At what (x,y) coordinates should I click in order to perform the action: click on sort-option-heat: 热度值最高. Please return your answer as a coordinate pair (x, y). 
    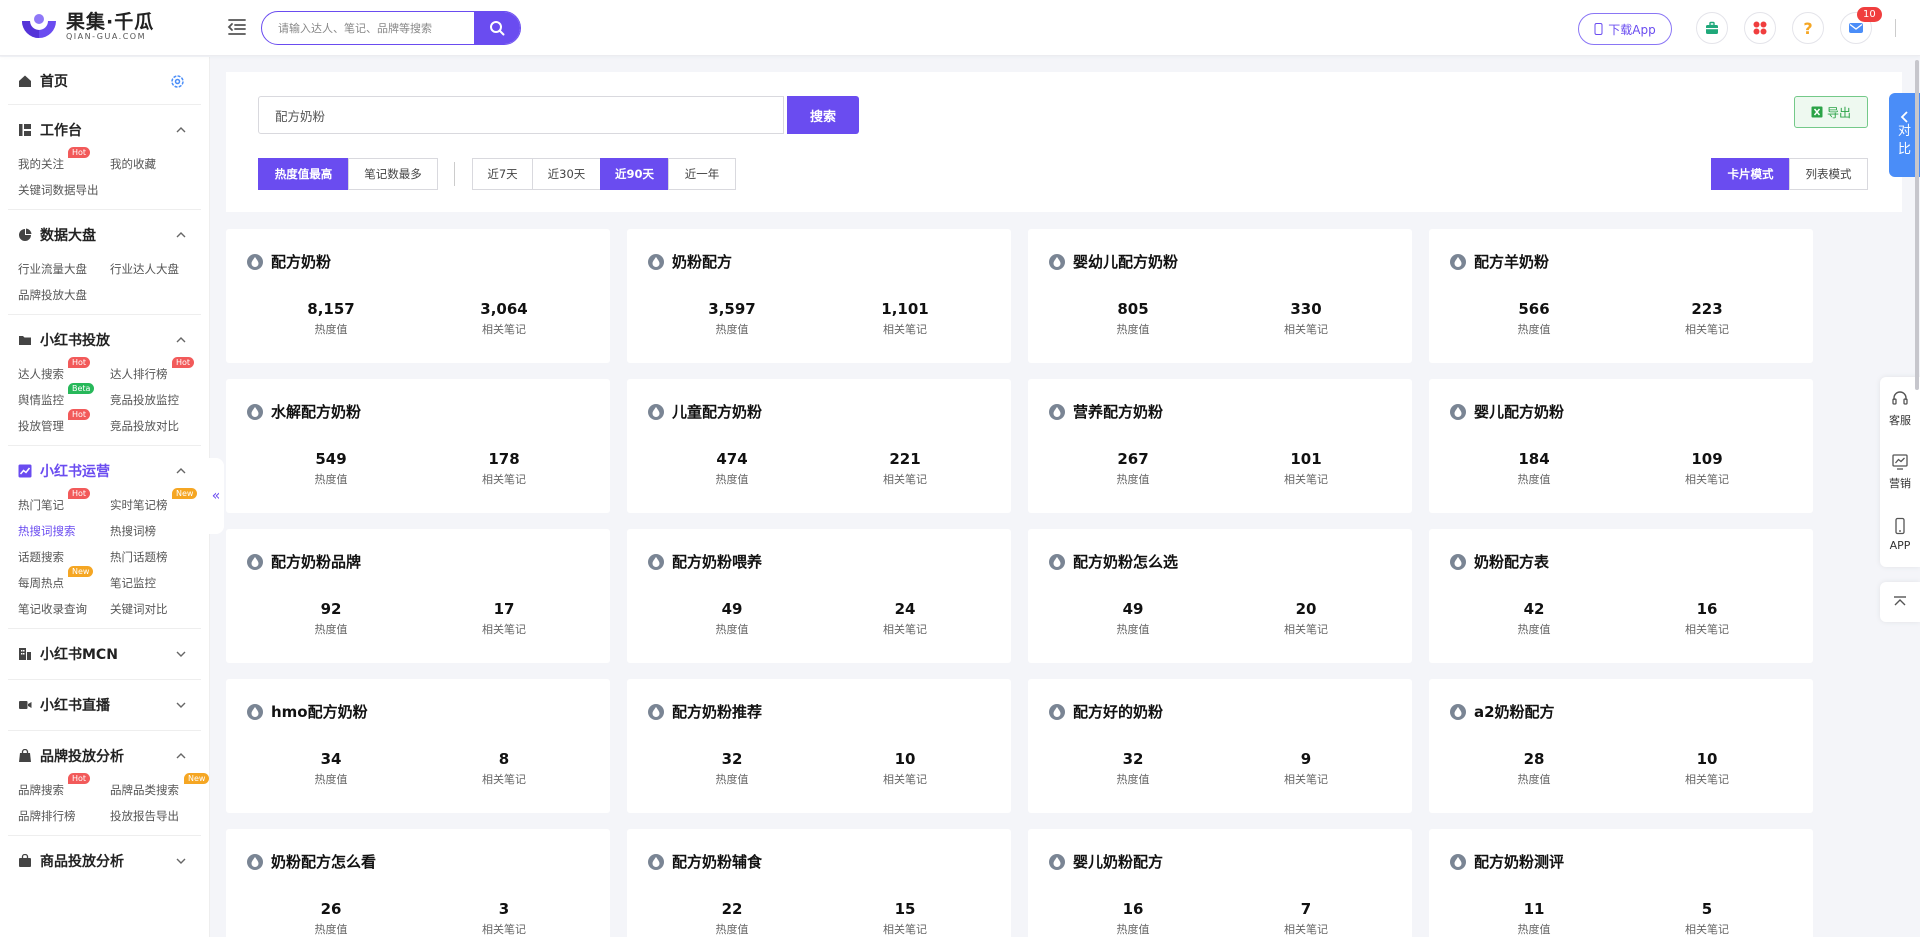
    Looking at the image, I should click on (303, 174).